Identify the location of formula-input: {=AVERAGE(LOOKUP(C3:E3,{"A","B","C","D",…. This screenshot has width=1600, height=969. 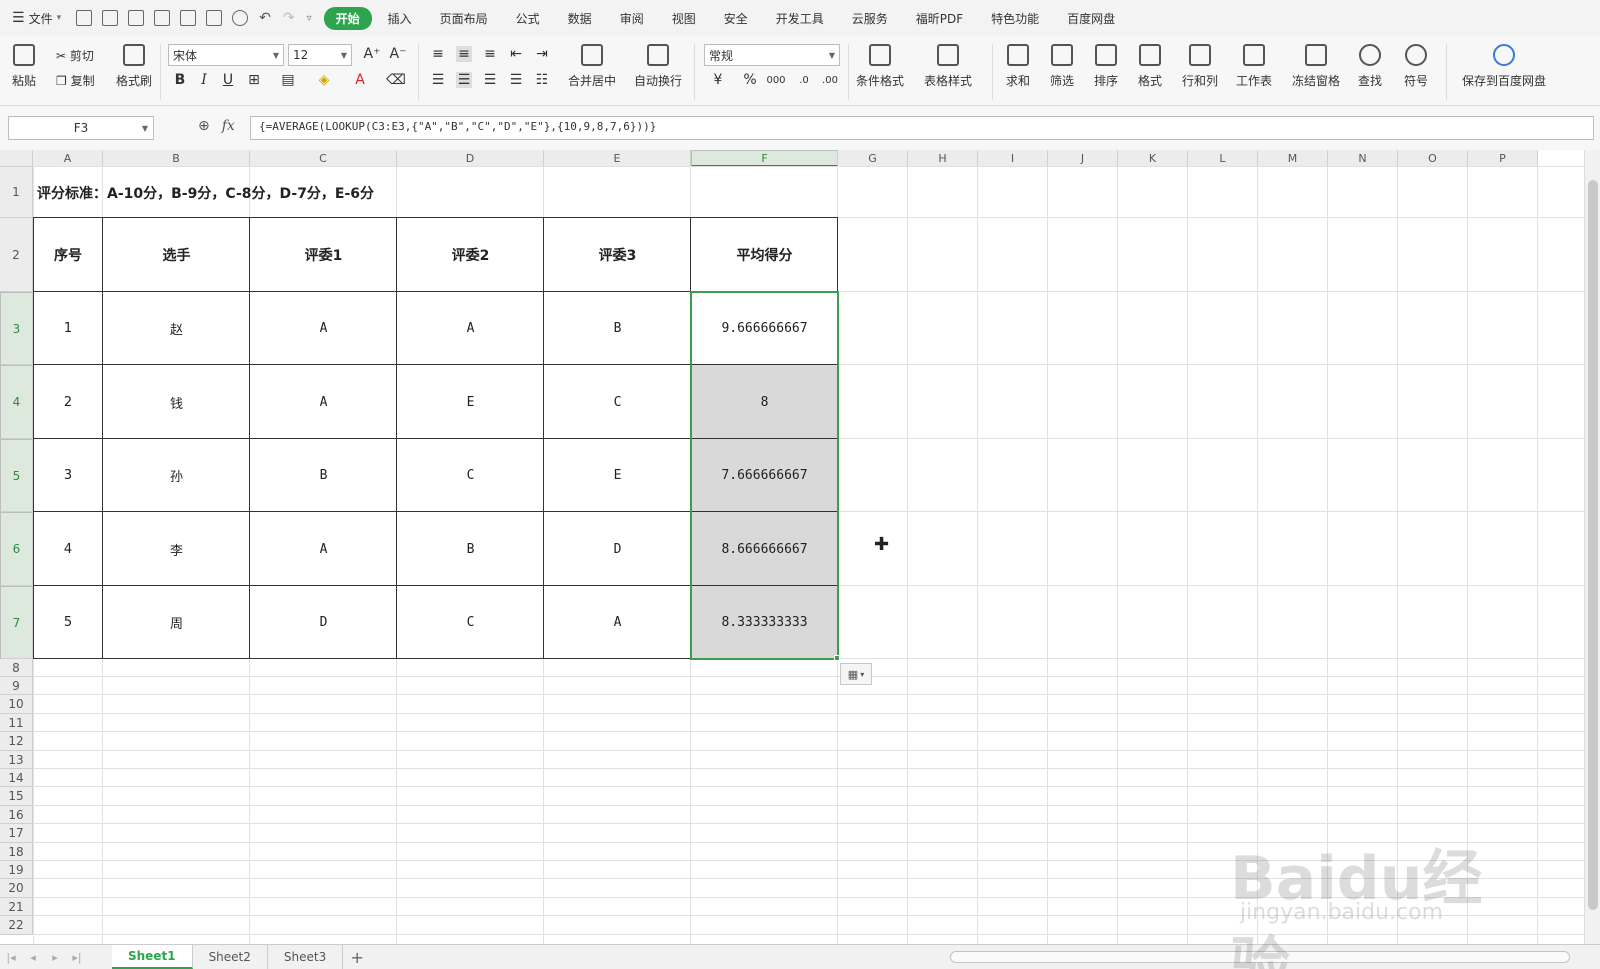
(922, 128).